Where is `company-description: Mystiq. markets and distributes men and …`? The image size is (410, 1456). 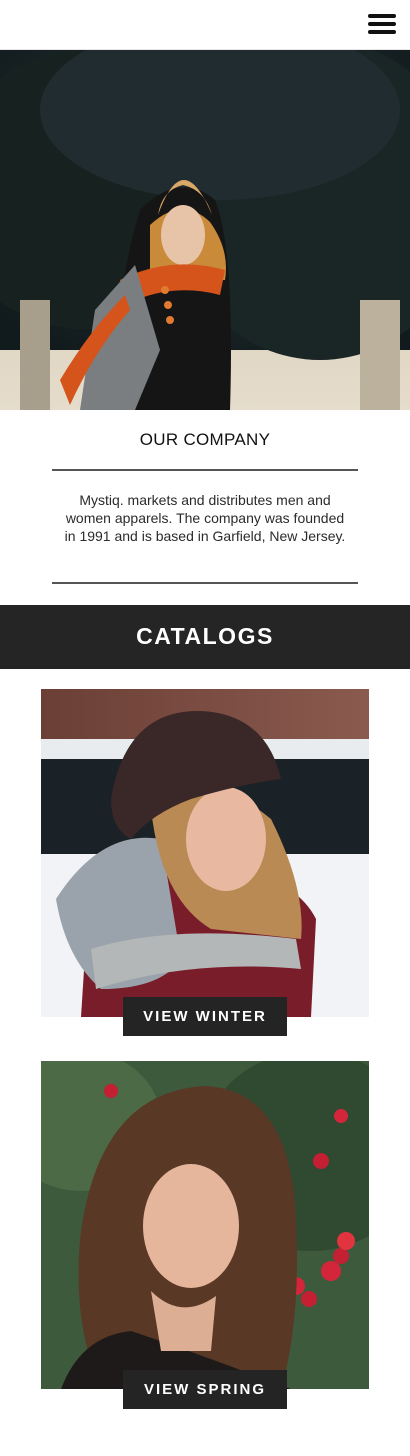 company-description: Mystiq. markets and distributes men and … is located at coordinates (205, 518).